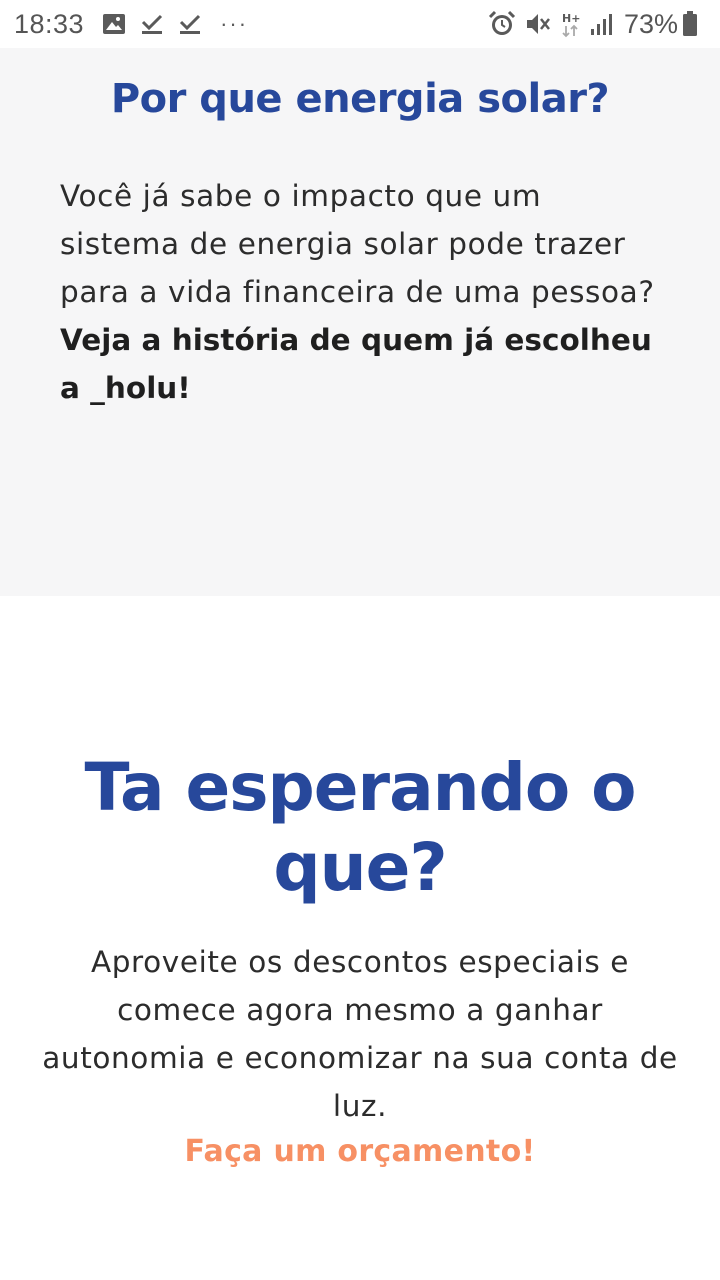 This screenshot has width=720, height=1280. Describe the element at coordinates (234, 23) in the screenshot. I see `more-dots-icon: ···` at that location.